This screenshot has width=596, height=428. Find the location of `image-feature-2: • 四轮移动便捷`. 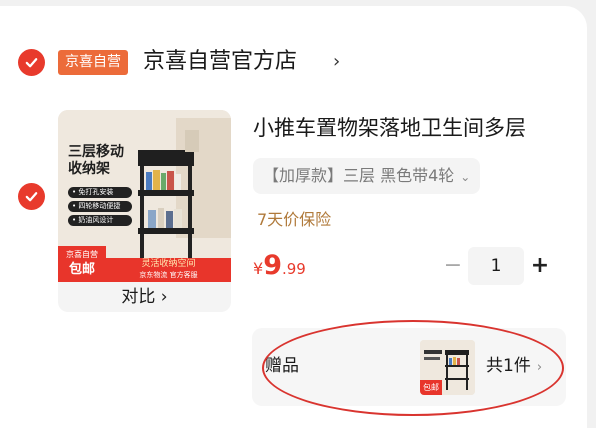

image-feature-2: • 四轮移动便捷 is located at coordinates (100, 206).